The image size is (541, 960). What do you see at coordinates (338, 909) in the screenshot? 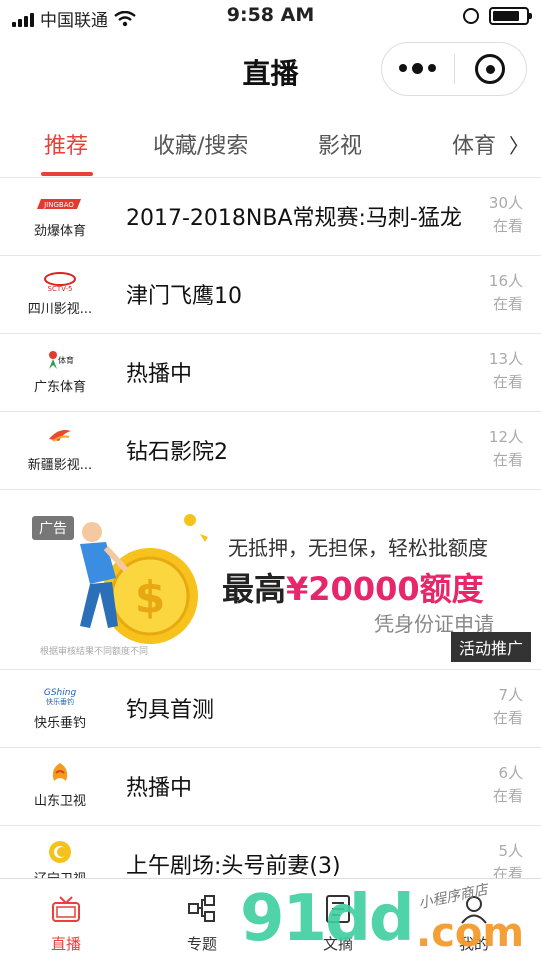
I see `digest-icon` at bounding box center [338, 909].